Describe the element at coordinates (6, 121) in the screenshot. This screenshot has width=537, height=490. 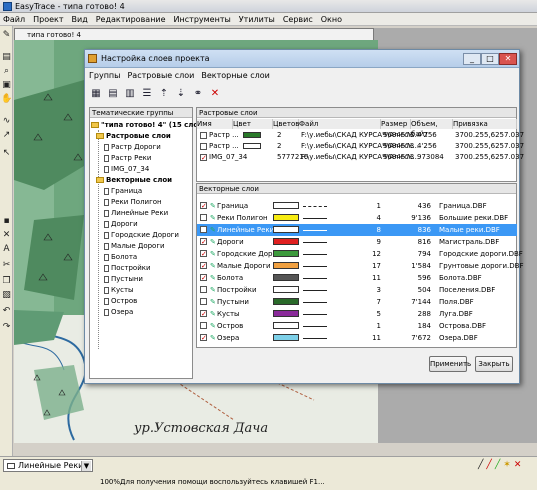
I see `curve-icon: ∿` at that location.